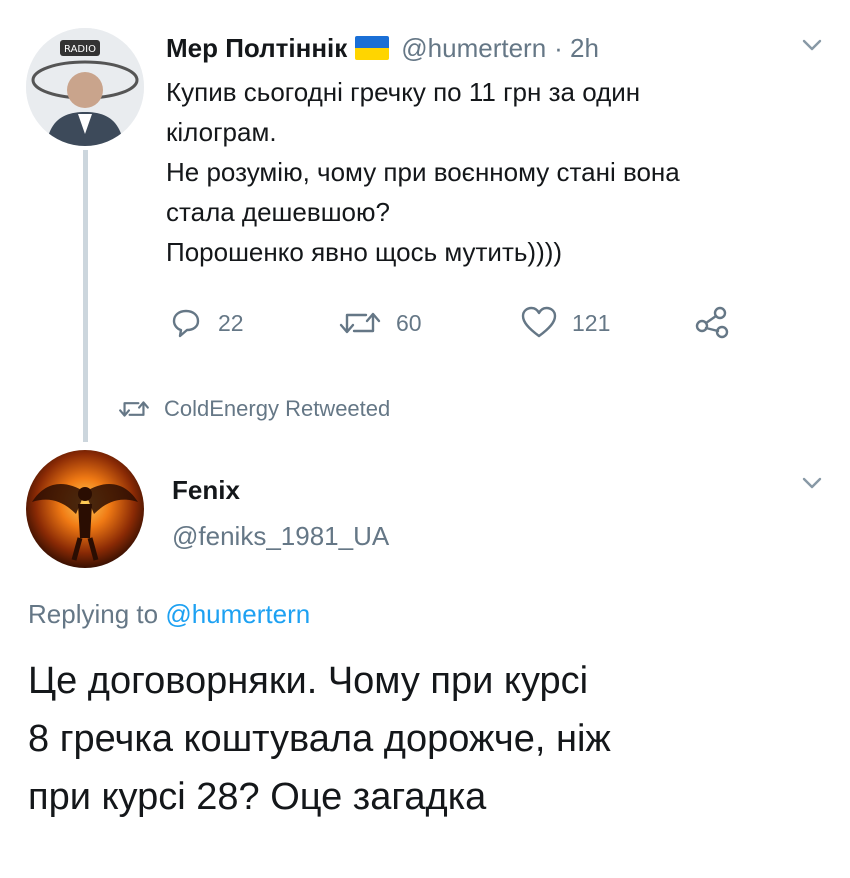 This screenshot has width=850, height=878. Describe the element at coordinates (85, 296) in the screenshot. I see `thread-line` at that location.